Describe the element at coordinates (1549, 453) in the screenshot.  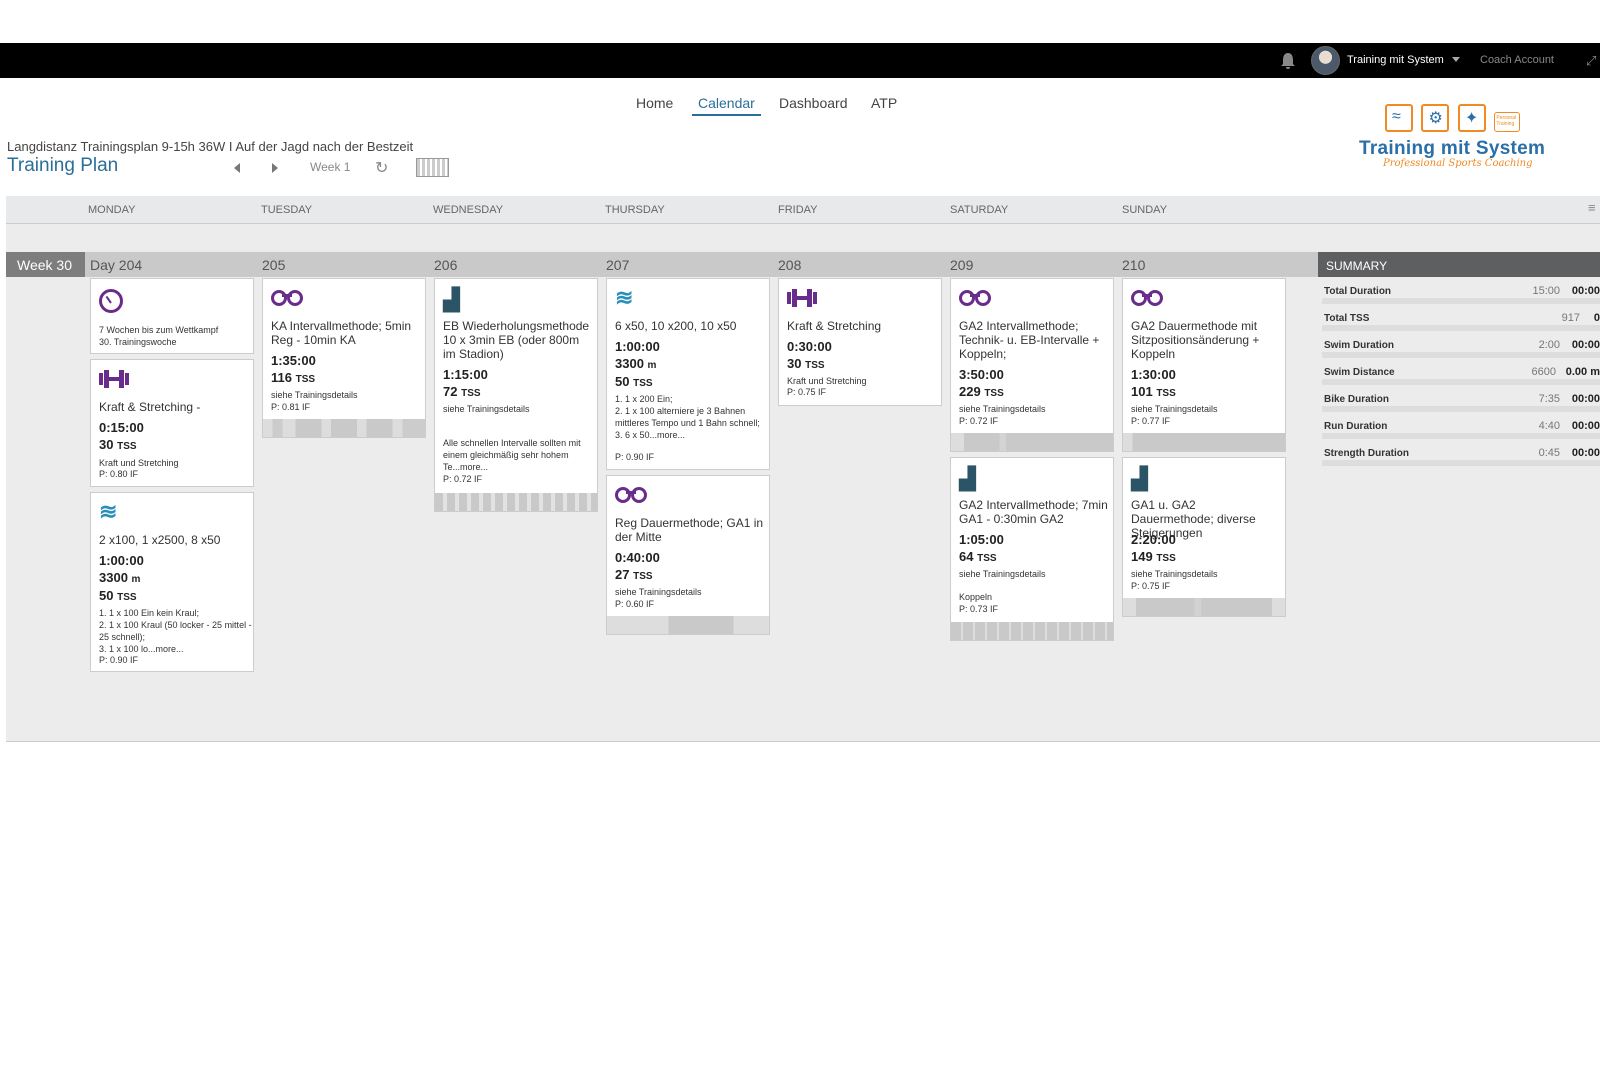
I see `summary-value: 0:45` at that location.